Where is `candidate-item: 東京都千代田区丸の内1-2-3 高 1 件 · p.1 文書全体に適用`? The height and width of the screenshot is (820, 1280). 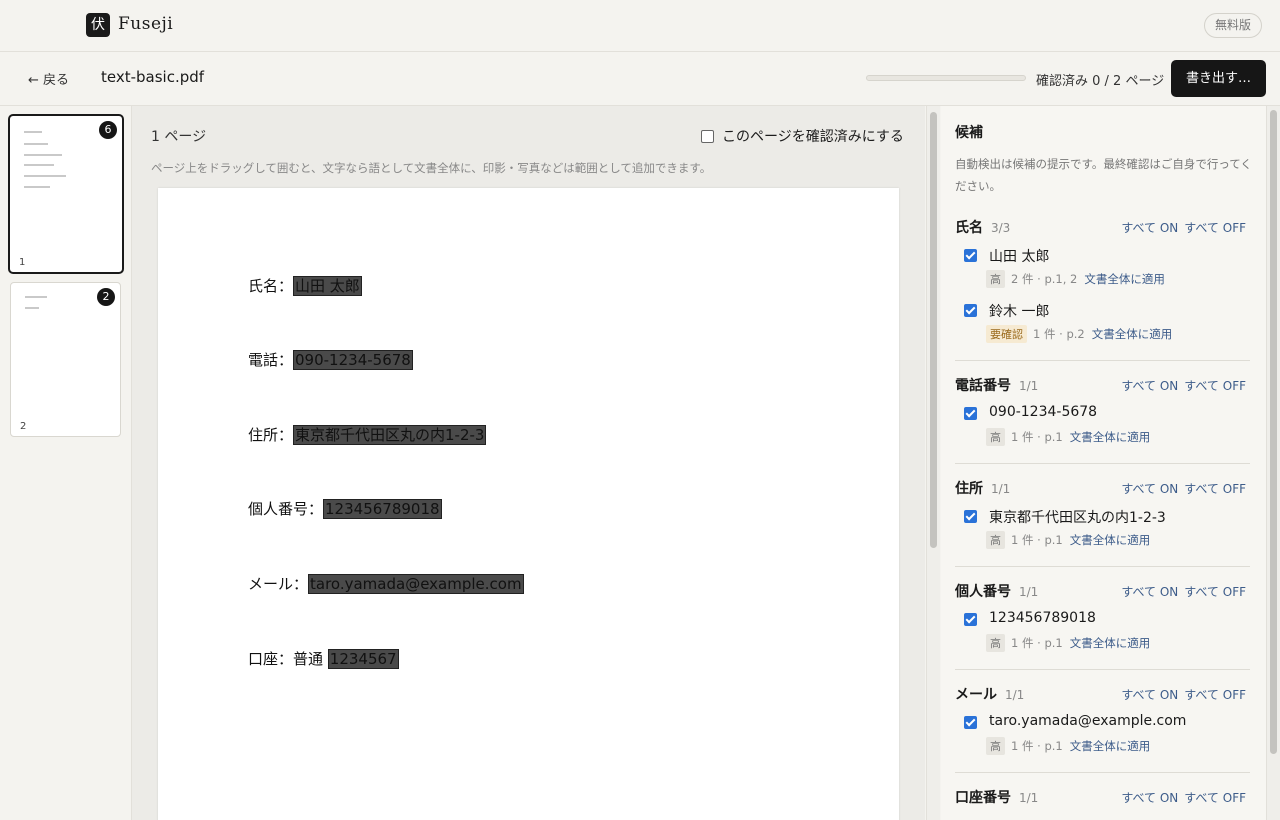
candidate-item: 東京都千代田区丸の内1-2-3 高 1 件 · p.1 文書全体に適用 is located at coordinates (1102, 525).